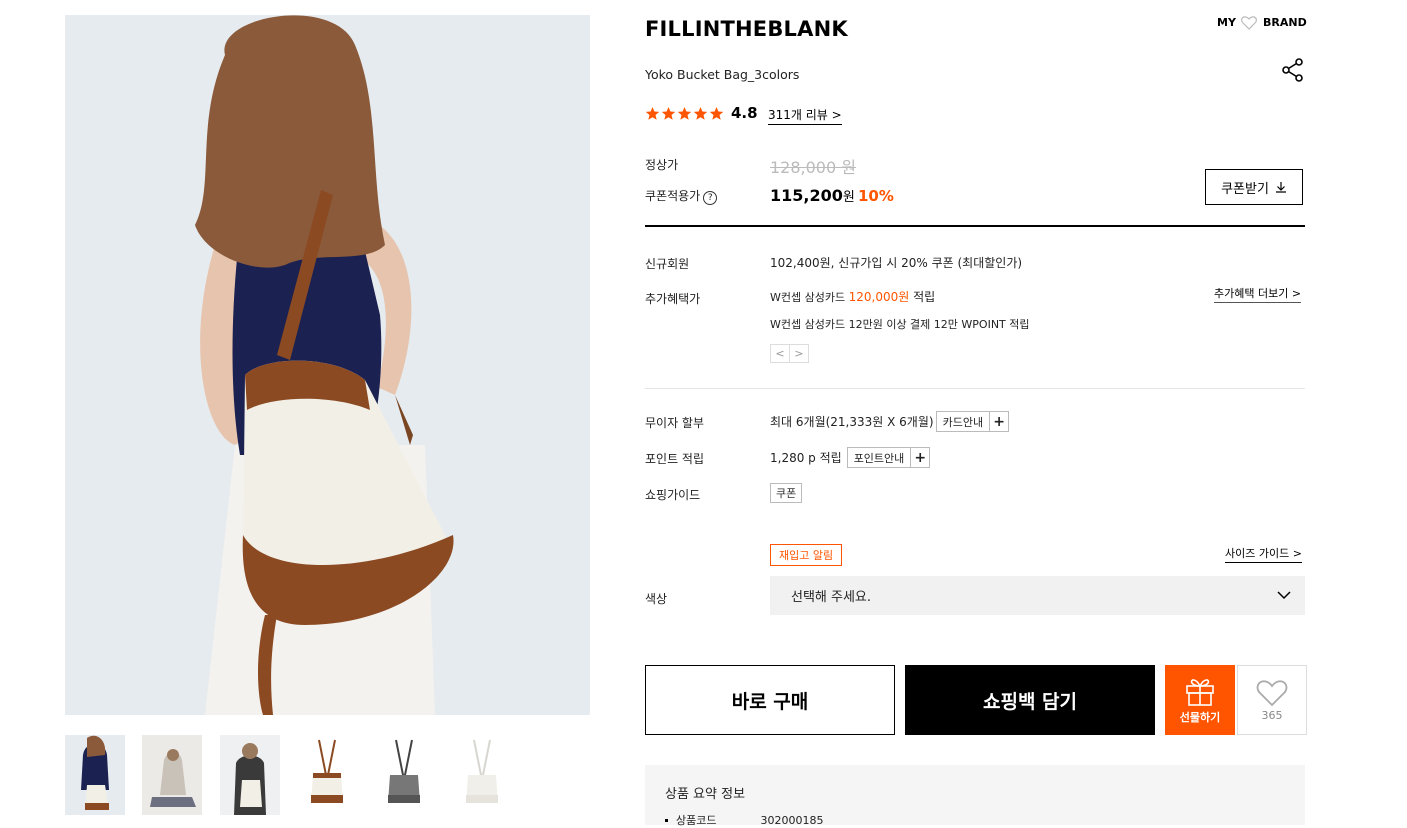 Image resolution: width=1407 pixels, height=828 pixels. What do you see at coordinates (792, 820) in the screenshot?
I see `summary-code-value: 302000185` at bounding box center [792, 820].